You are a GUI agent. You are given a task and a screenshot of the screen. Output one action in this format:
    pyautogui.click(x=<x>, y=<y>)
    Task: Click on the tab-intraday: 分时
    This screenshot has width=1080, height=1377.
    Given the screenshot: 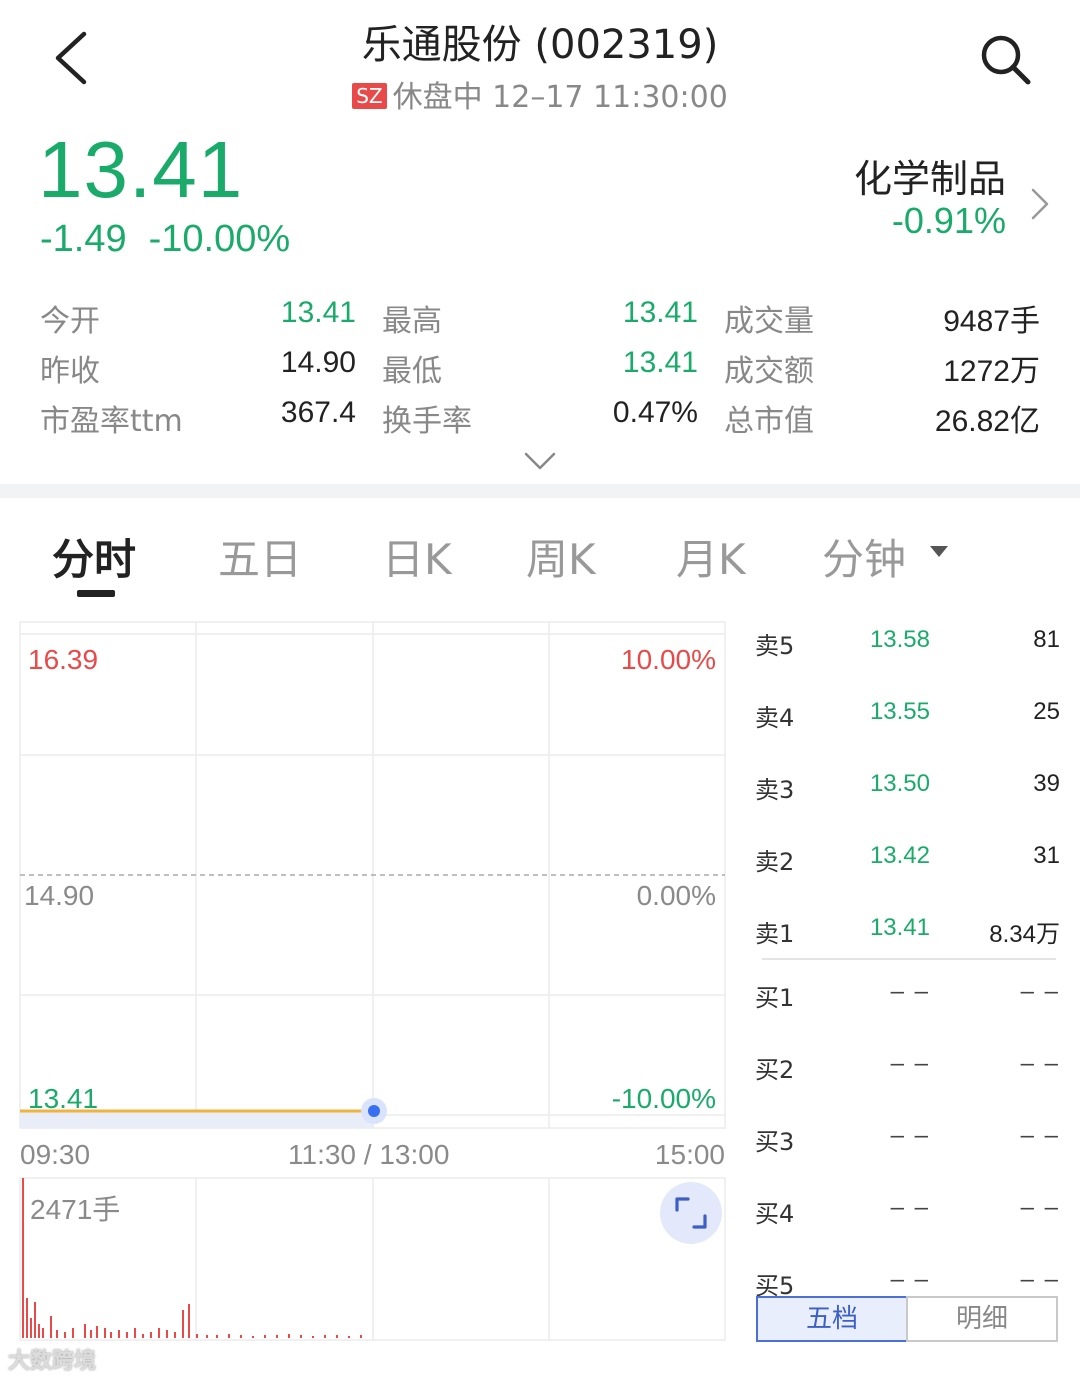 What is the action you would take?
    pyautogui.click(x=94, y=556)
    